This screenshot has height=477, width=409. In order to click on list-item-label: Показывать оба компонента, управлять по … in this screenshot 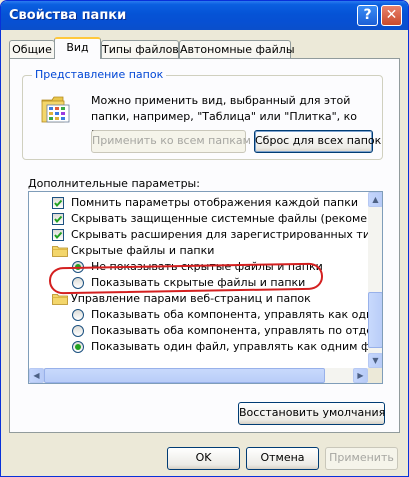, I will do `click(237, 330)`.